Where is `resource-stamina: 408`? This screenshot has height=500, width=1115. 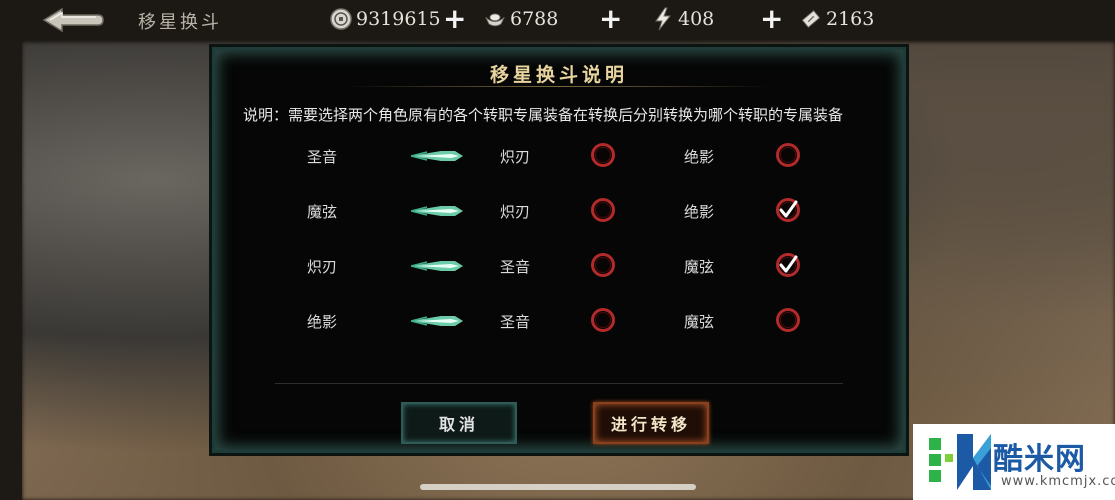
resource-stamina: 408 is located at coordinates (683, 19).